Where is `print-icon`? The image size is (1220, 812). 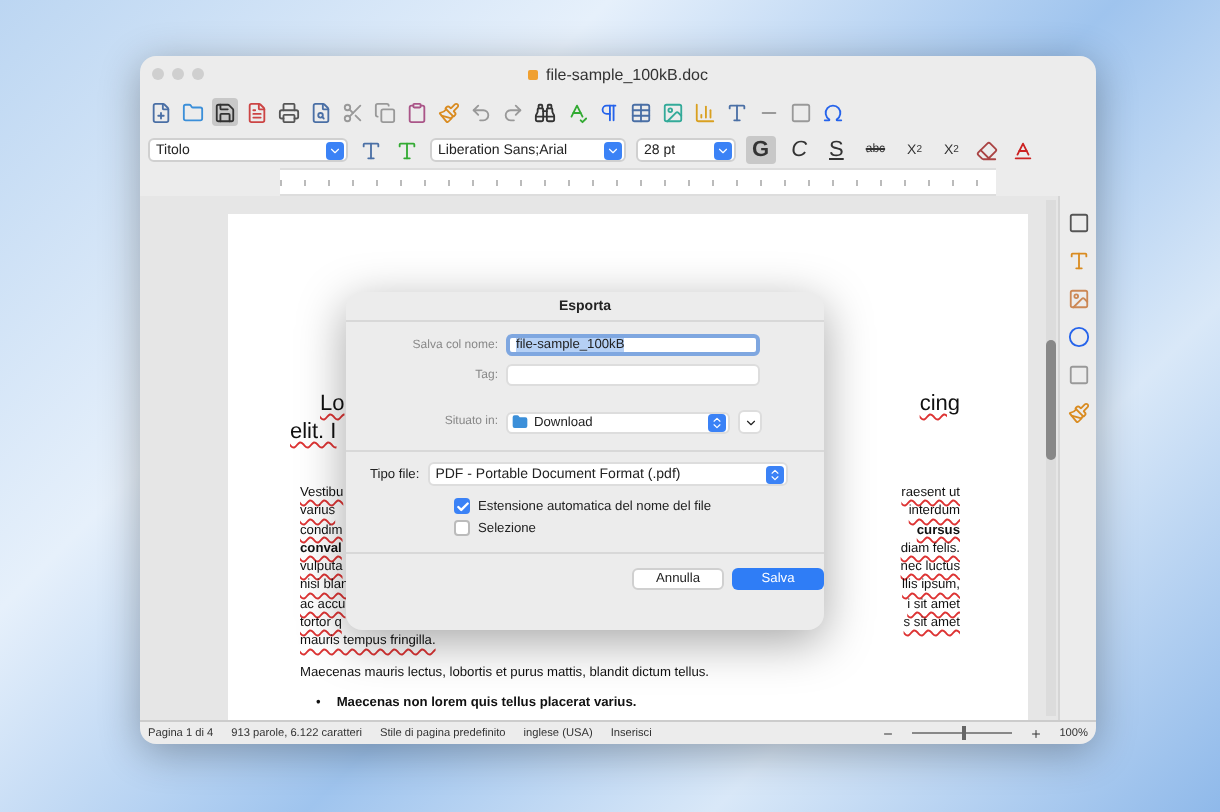
print-icon is located at coordinates (289, 112).